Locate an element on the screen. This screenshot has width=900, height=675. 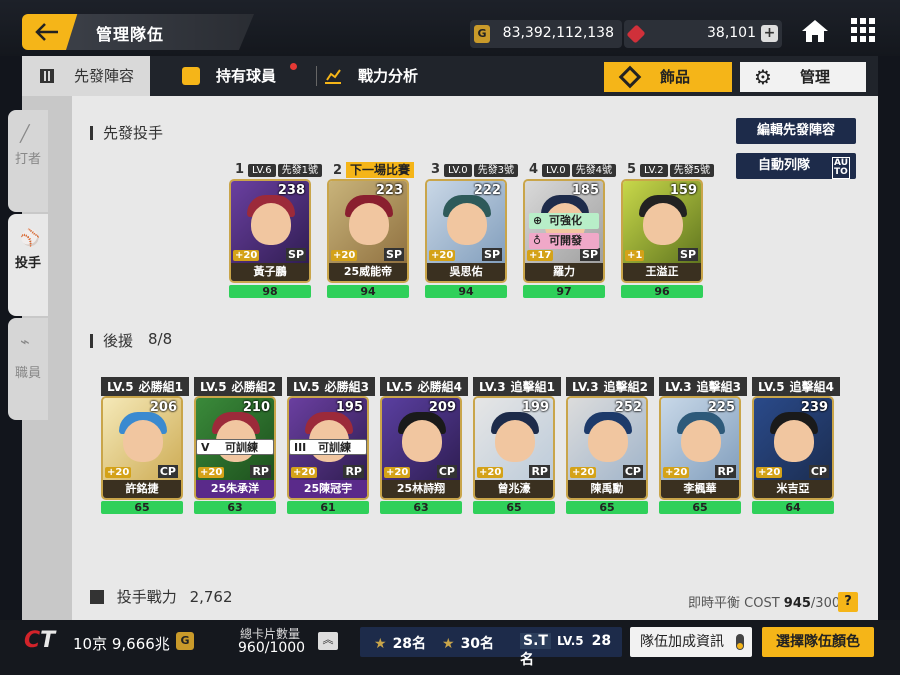
menu-grid-icon is located at coordinates (863, 30).